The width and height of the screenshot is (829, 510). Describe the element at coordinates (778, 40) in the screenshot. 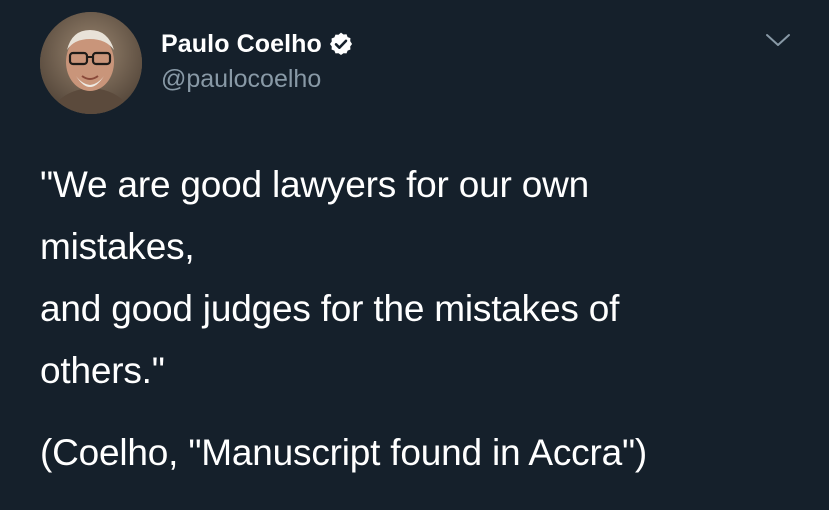

I see `chevron-down-icon` at that location.